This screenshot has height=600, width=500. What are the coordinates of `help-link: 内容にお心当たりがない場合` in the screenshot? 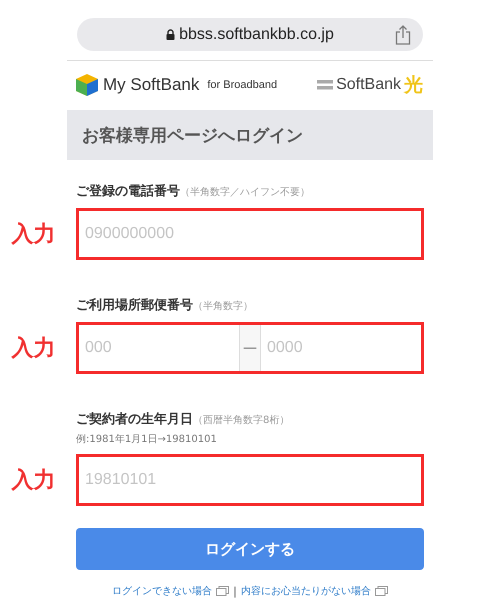 It's located at (305, 591).